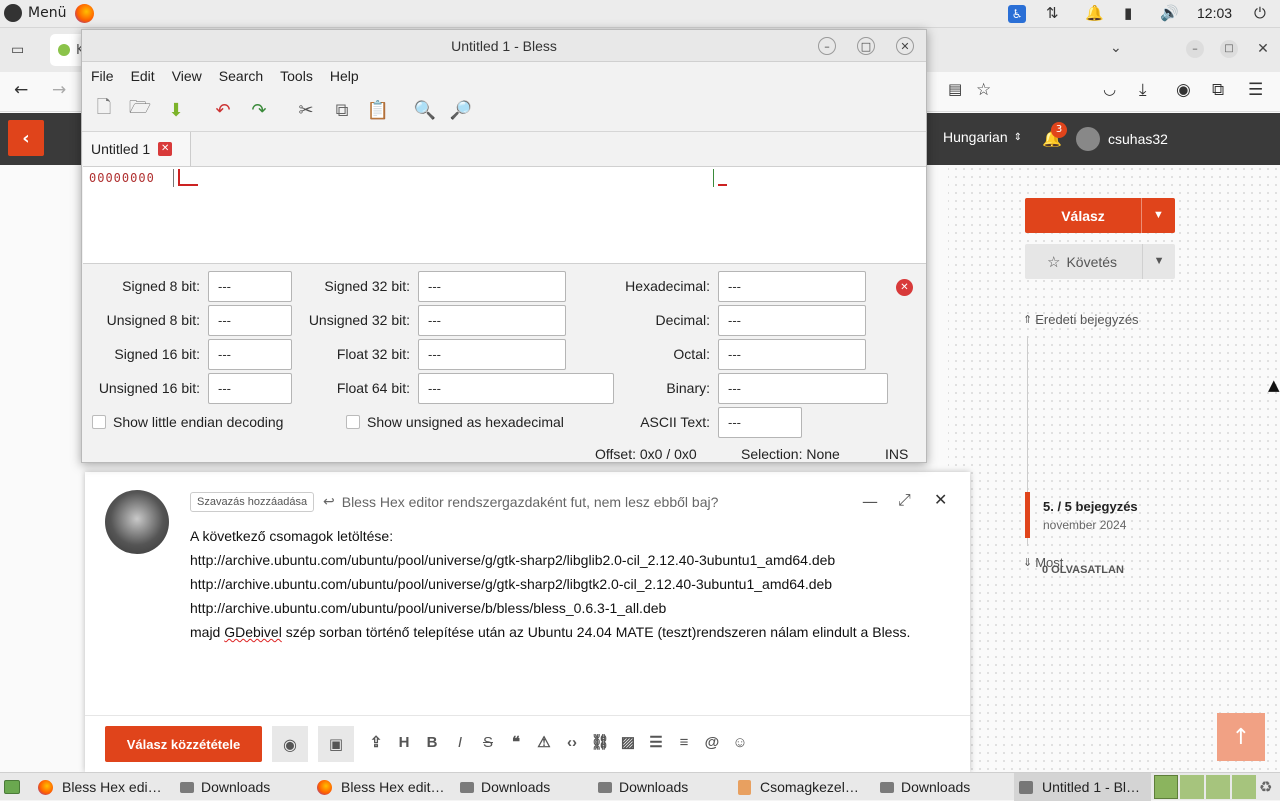 This screenshot has height=801, width=1280. I want to click on tab-list-icon: ▭, so click(17, 50).